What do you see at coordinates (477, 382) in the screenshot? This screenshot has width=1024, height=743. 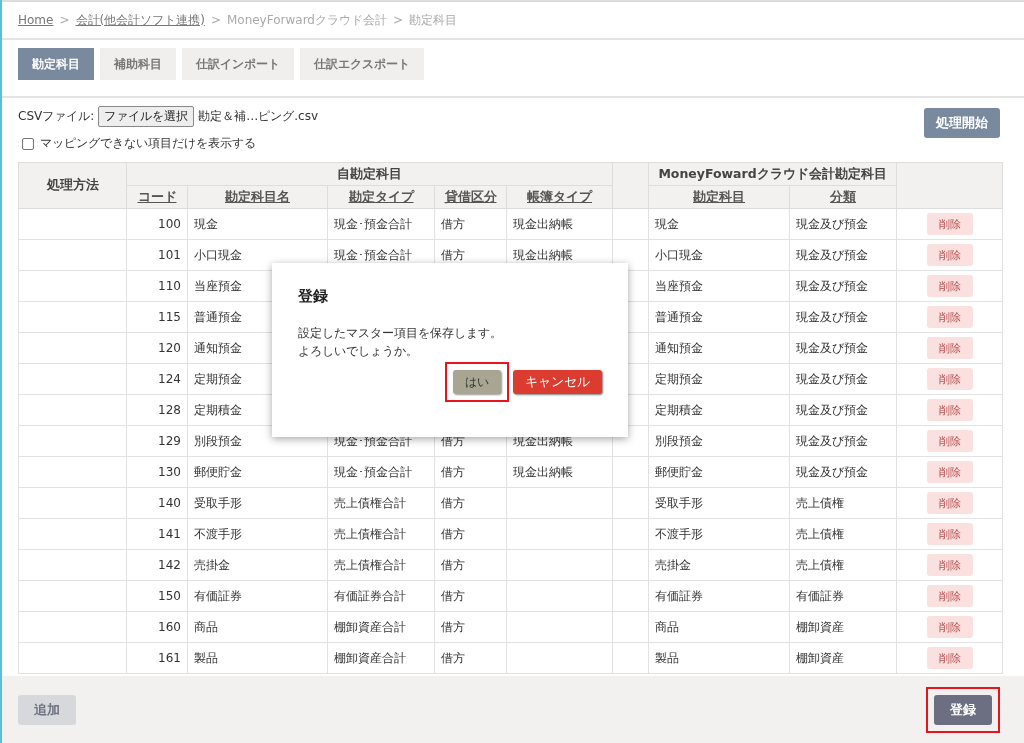 I see `yes-button: はい` at bounding box center [477, 382].